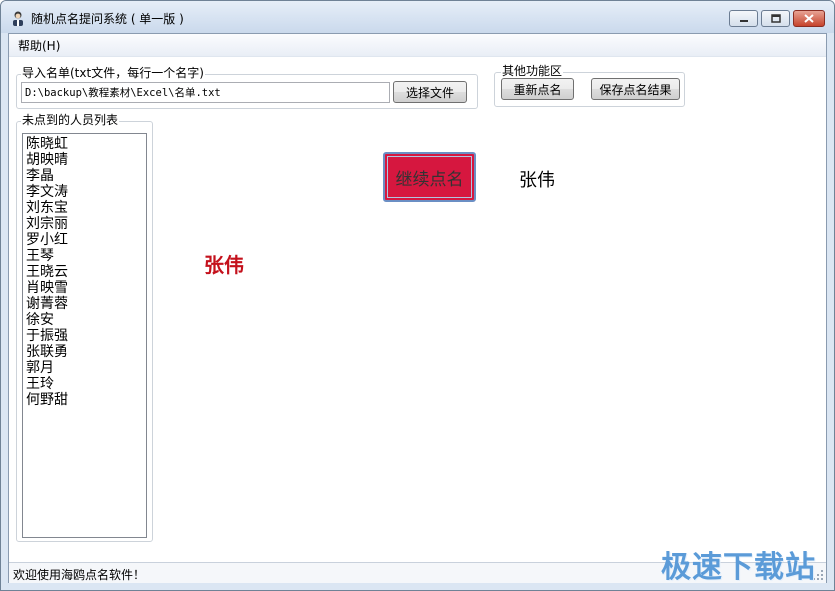 The width and height of the screenshot is (835, 591). I want to click on maximize-button, so click(775, 18).